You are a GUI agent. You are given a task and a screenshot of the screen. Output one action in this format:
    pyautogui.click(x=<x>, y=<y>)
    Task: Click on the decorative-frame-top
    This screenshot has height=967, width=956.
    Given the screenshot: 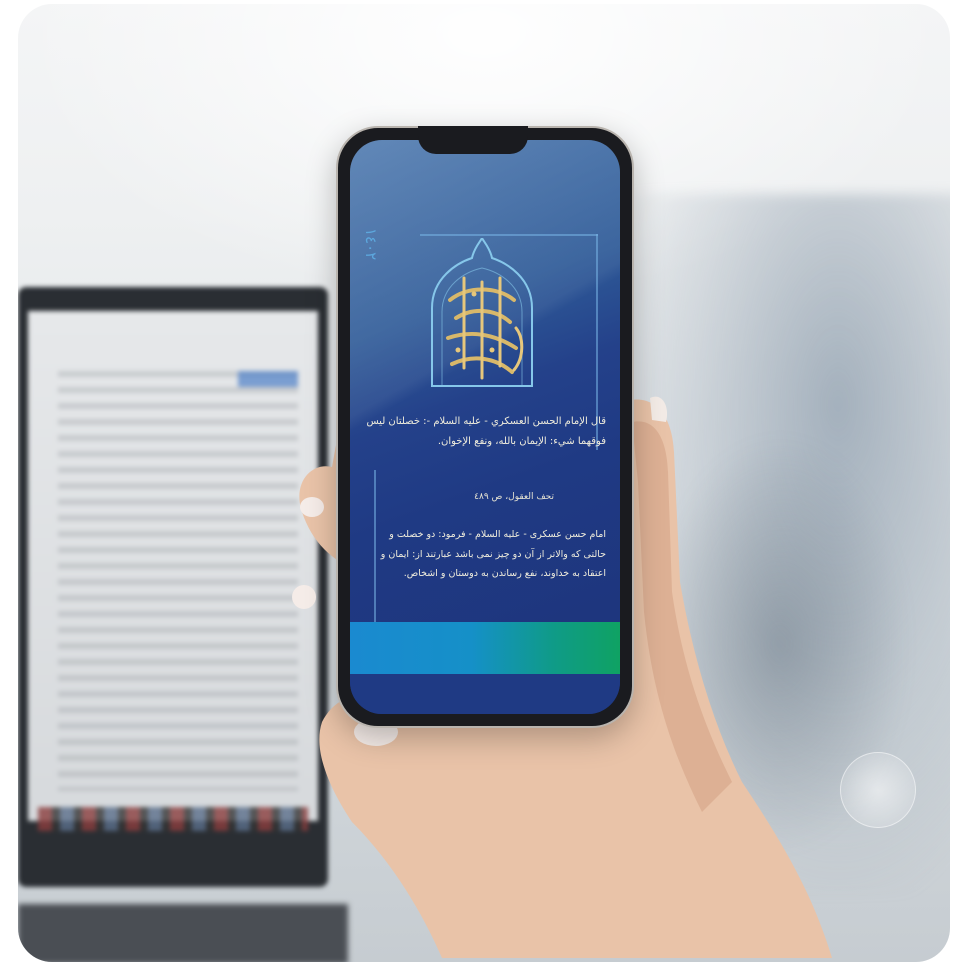 What is the action you would take?
    pyautogui.click(x=509, y=235)
    